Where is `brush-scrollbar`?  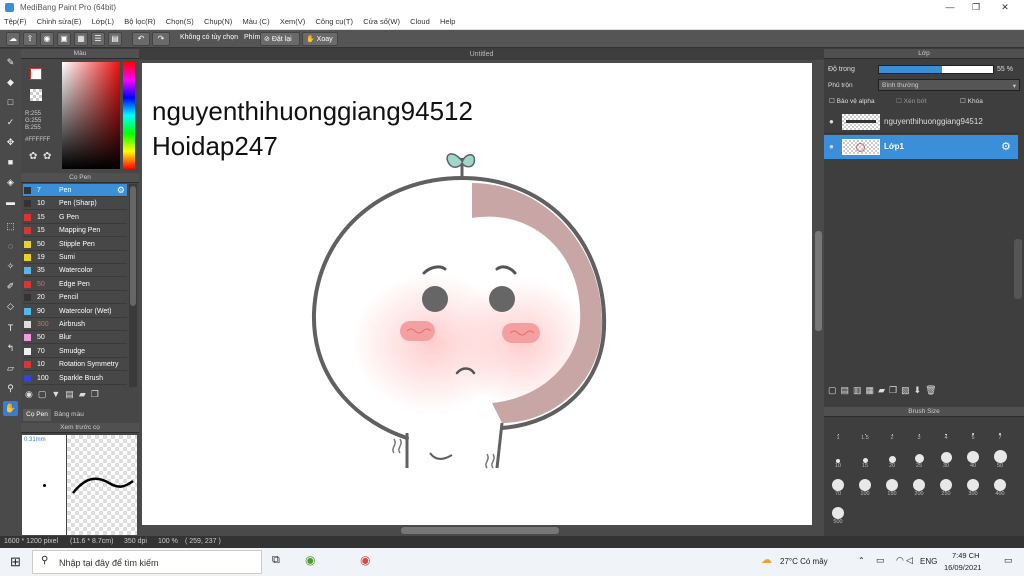
brush-scrollbar is located at coordinates (133, 285).